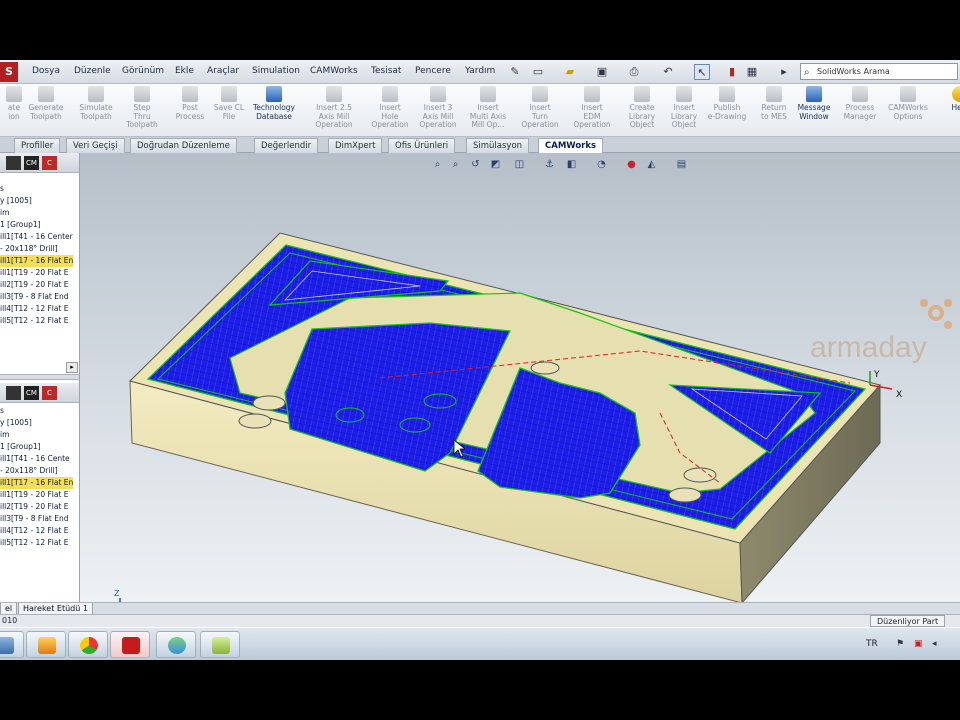 The image size is (960, 720). Describe the element at coordinates (35, 459) in the screenshot. I see `tree-item: ill1[T41 - 16 Cente` at that location.